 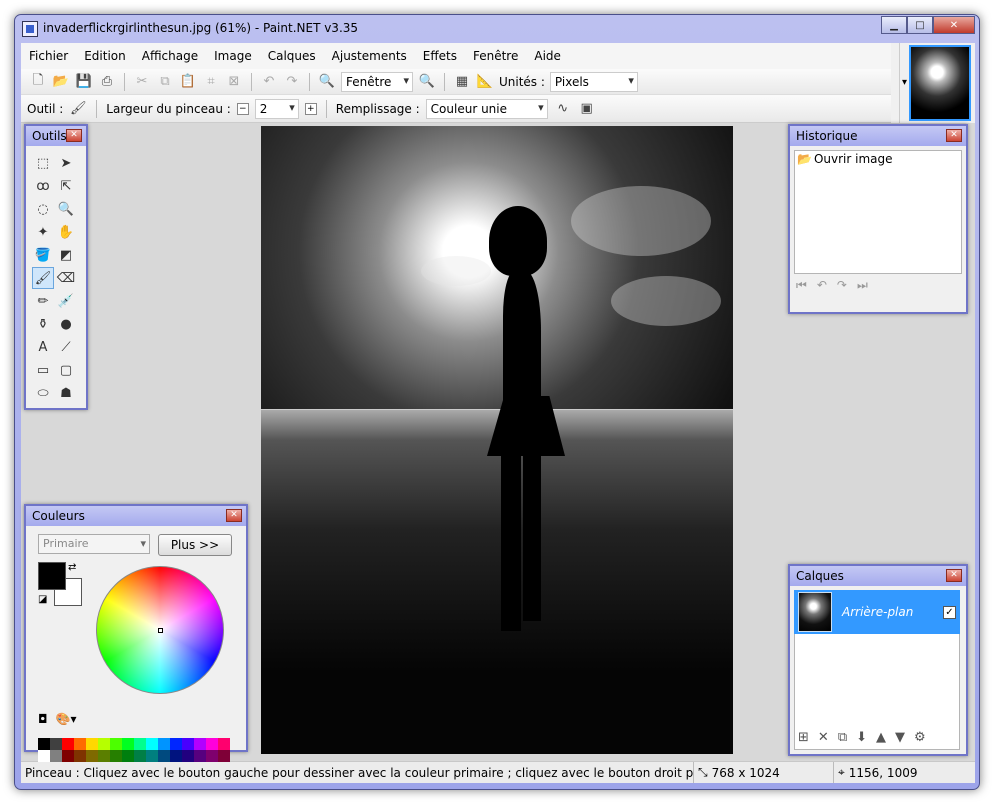 I want to click on paintnet-app-icon, so click(x=30, y=29).